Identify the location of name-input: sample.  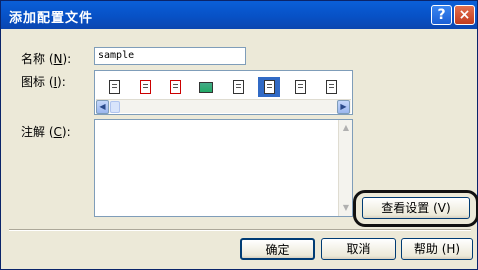
(170, 56).